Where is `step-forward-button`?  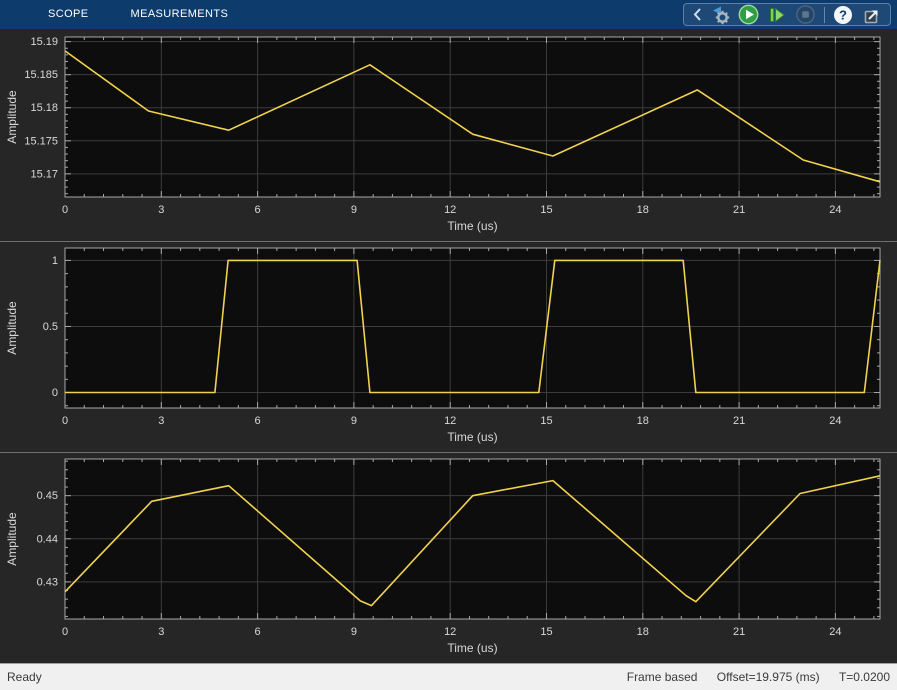
step-forward-button is located at coordinates (777, 15).